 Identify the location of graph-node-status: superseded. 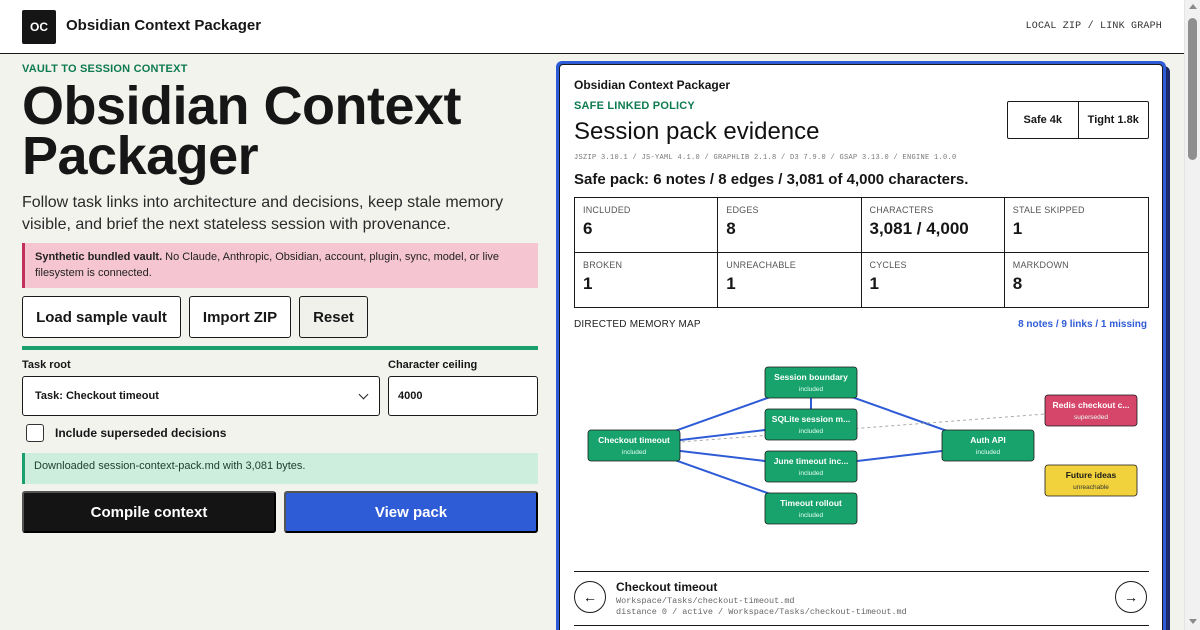
(1091, 417).